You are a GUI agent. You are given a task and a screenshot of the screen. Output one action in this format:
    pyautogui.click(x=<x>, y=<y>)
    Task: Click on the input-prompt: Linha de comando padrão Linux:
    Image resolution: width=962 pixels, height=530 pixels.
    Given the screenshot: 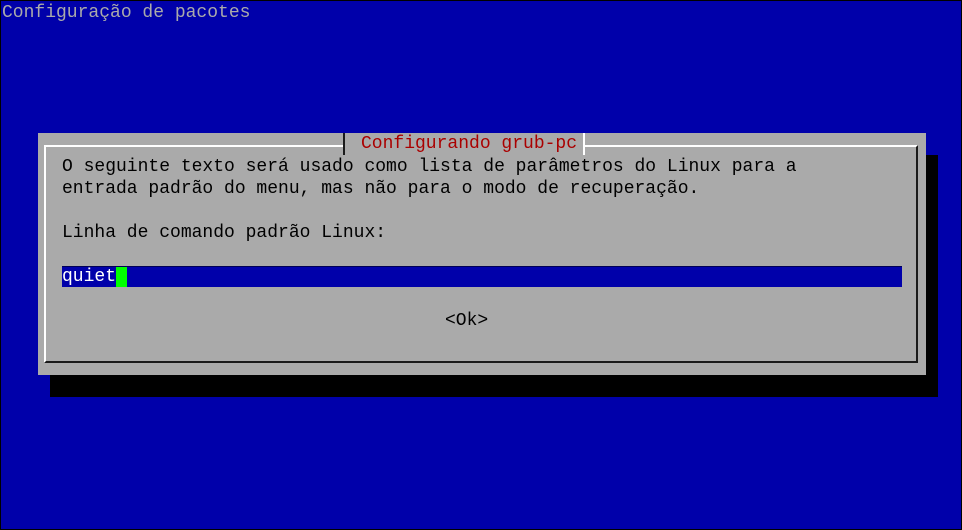 What is the action you would take?
    pyautogui.click(x=224, y=233)
    